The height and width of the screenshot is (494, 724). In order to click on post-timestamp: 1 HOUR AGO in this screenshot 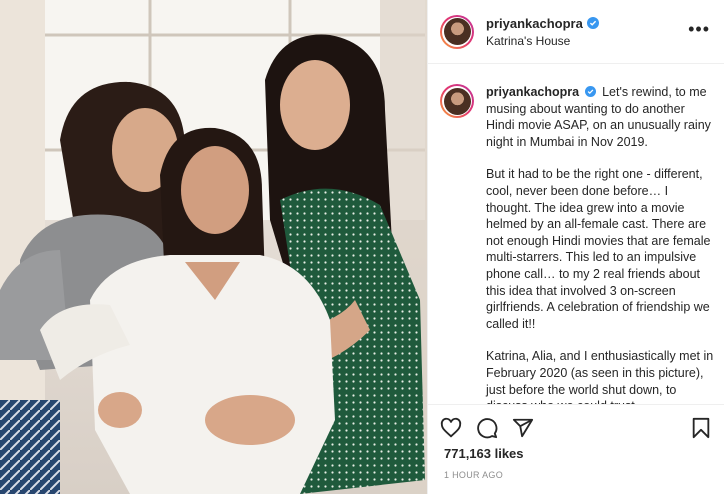, I will do `click(473, 475)`.